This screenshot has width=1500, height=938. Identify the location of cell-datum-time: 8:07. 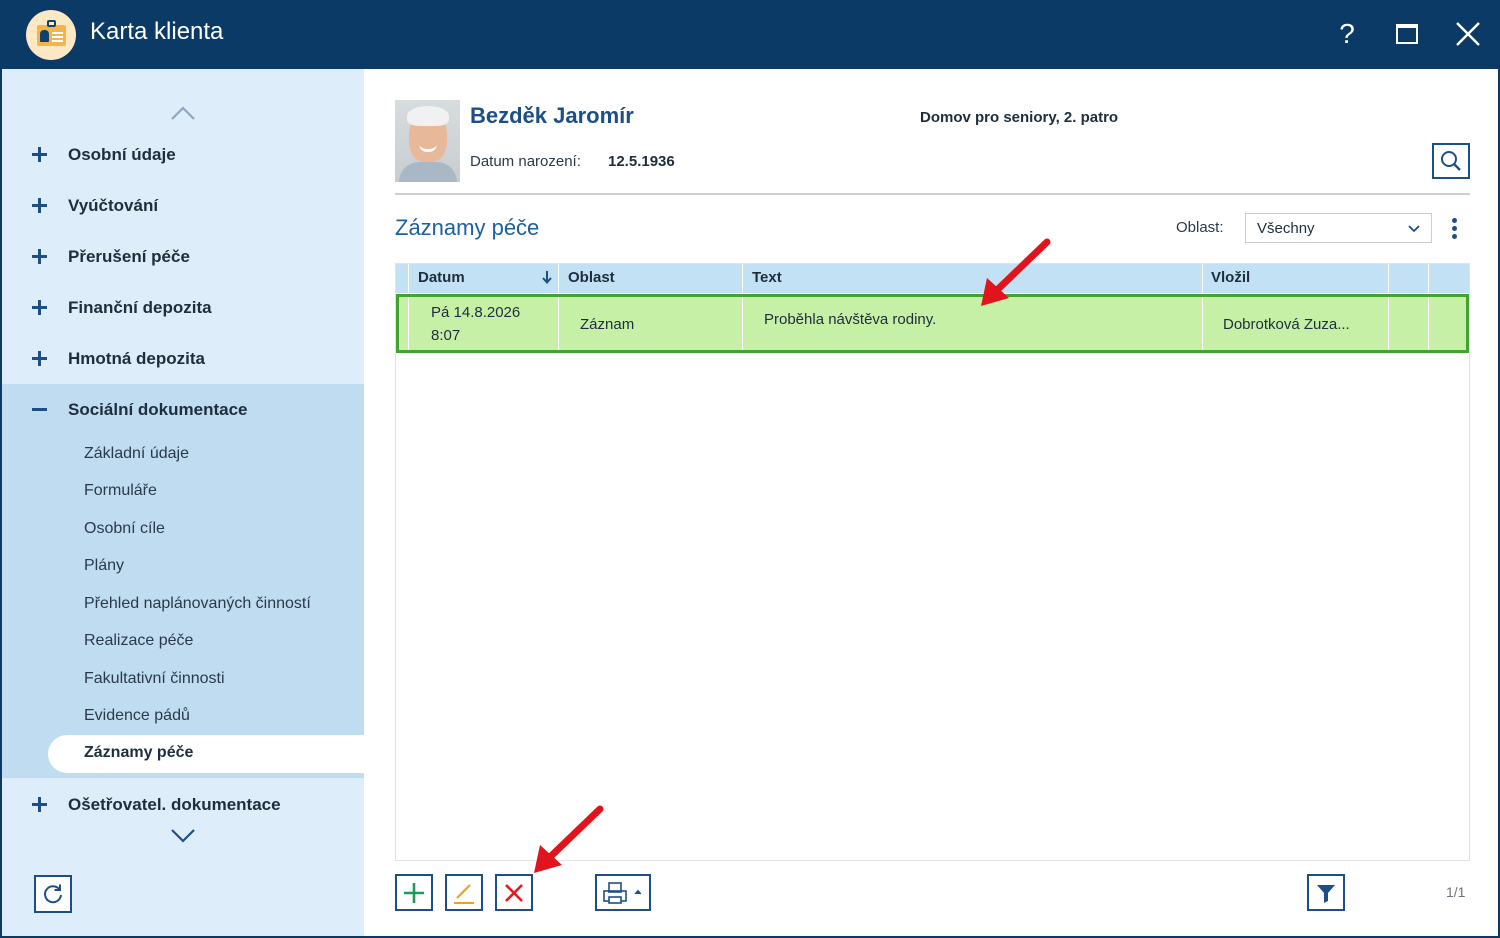
(446, 335).